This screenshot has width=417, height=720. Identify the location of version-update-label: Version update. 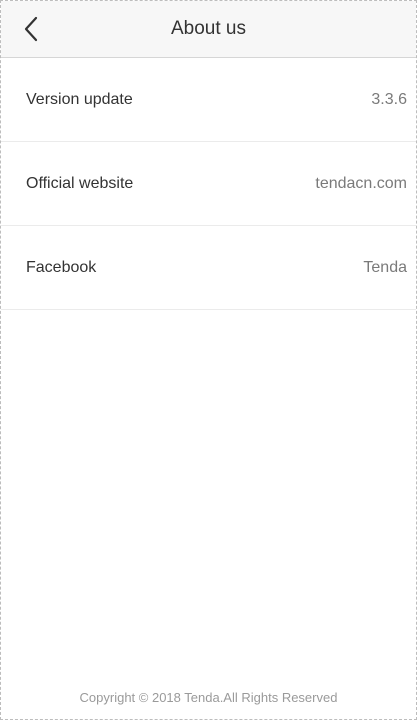
(79, 99).